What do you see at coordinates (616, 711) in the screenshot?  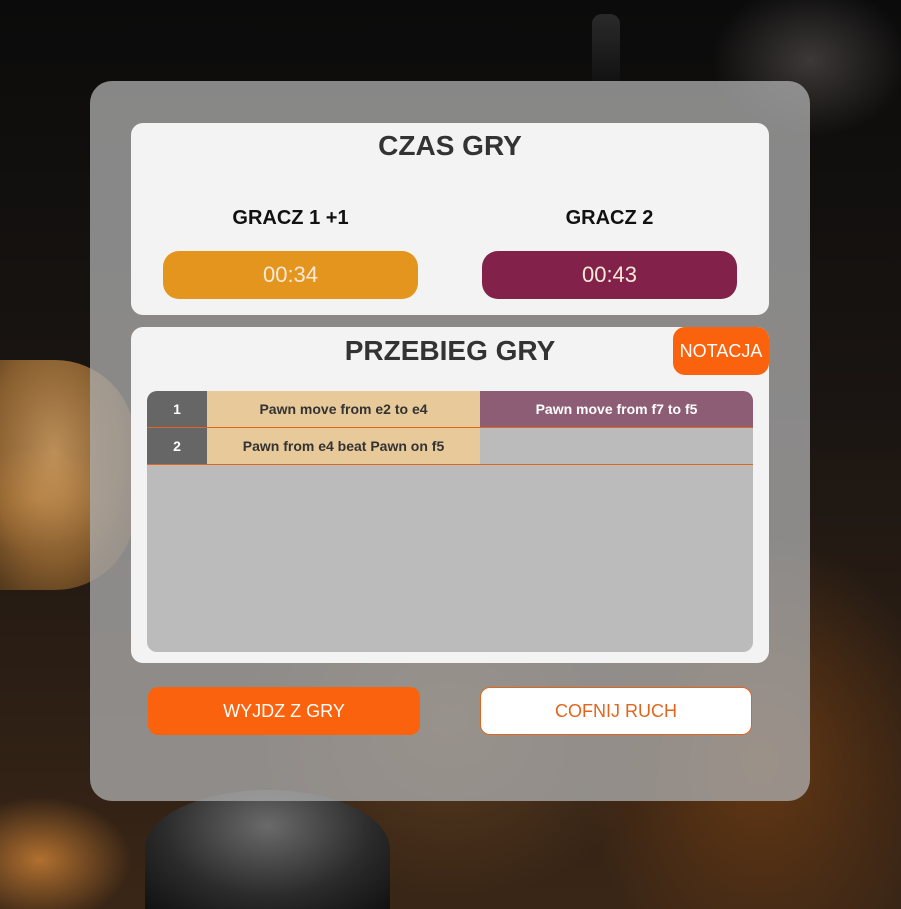 I see `undo-move-button: COFNIJ RUCH` at bounding box center [616, 711].